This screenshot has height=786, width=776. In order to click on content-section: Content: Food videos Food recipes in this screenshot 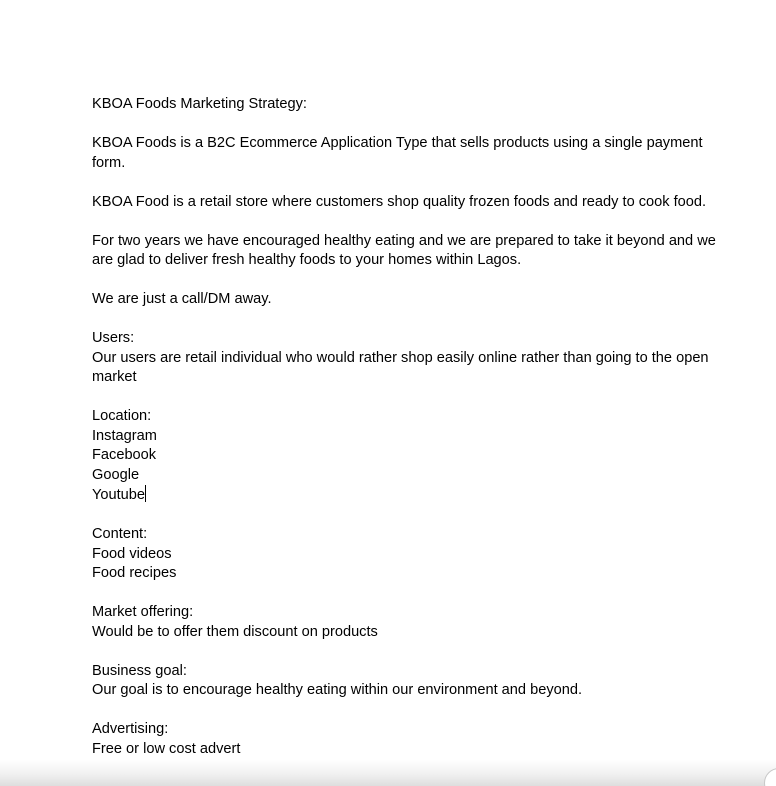, I will do `click(407, 554)`.